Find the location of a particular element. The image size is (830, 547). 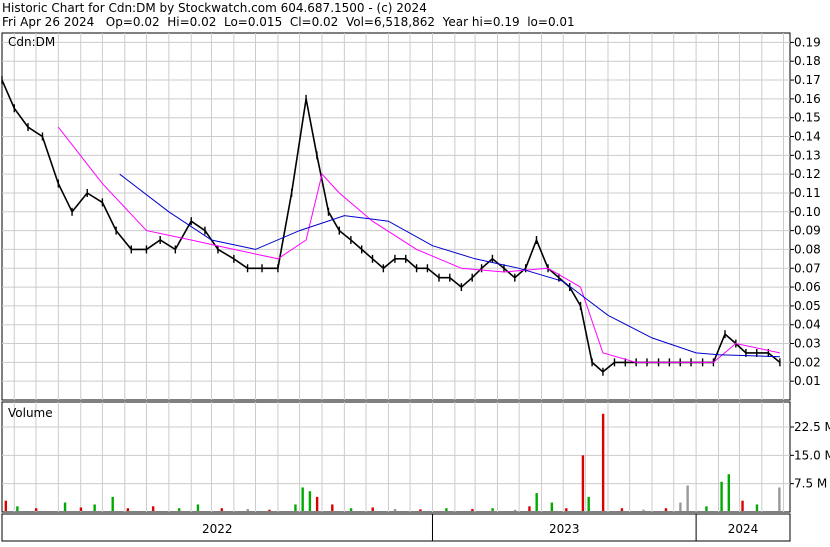

price-ytick-label: 0.13 is located at coordinates (807, 155).